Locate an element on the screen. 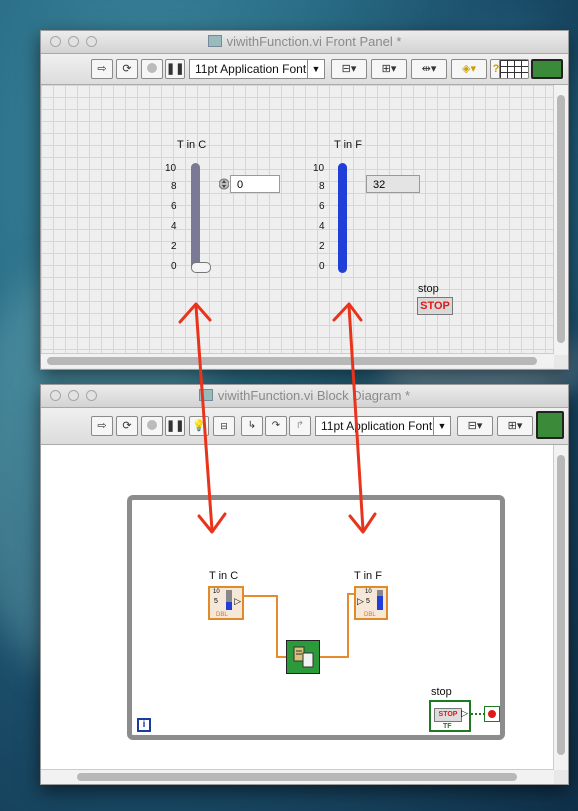 The image size is (578, 811). subvi-glyph-icon is located at coordinates (303, 657).